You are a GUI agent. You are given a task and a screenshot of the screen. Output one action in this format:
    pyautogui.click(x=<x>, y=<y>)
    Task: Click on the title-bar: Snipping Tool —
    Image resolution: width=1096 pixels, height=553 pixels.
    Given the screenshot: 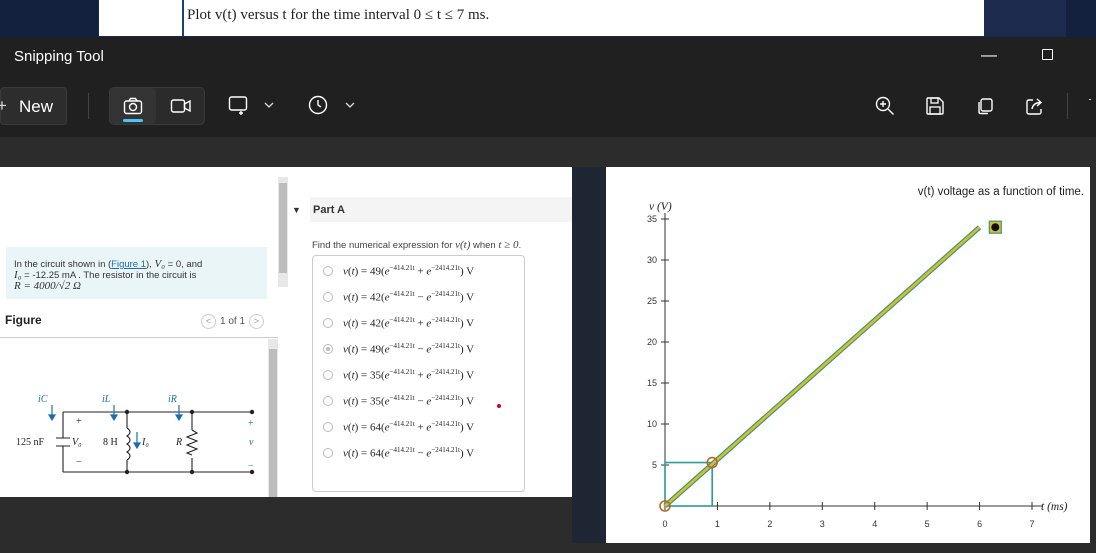 What is the action you would take?
    pyautogui.click(x=548, y=56)
    